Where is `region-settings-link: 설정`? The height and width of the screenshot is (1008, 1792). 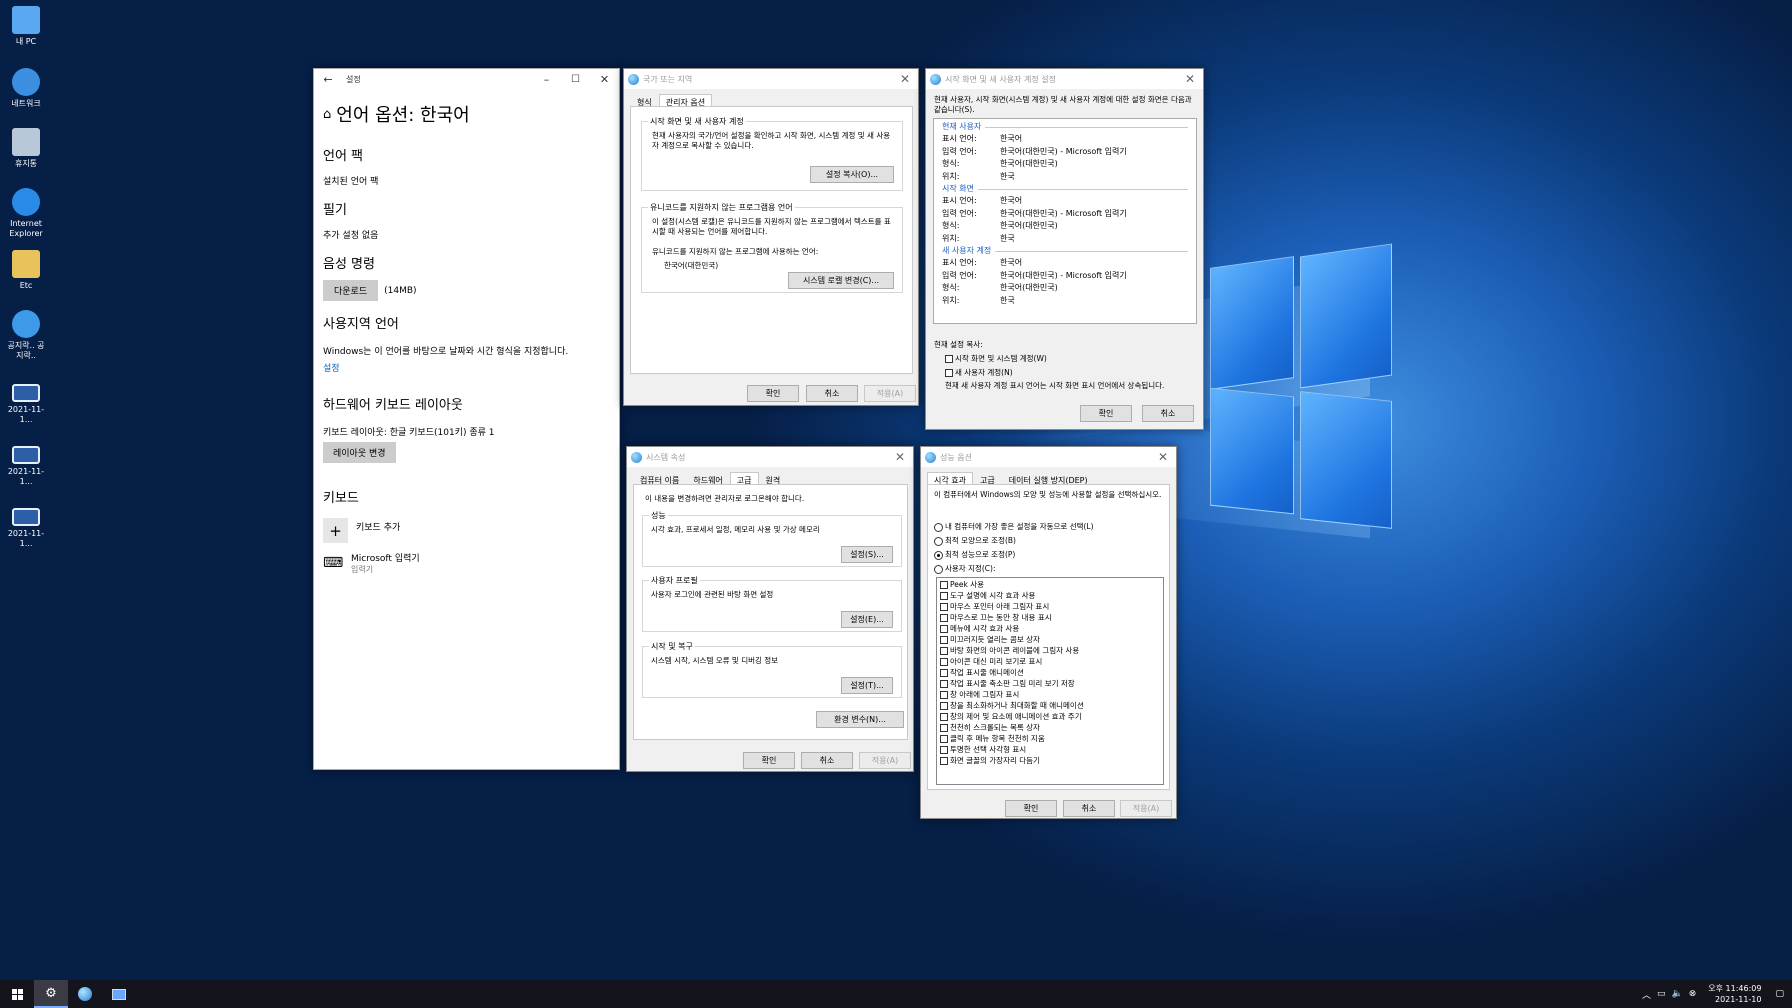 region-settings-link: 설정 is located at coordinates (466, 367).